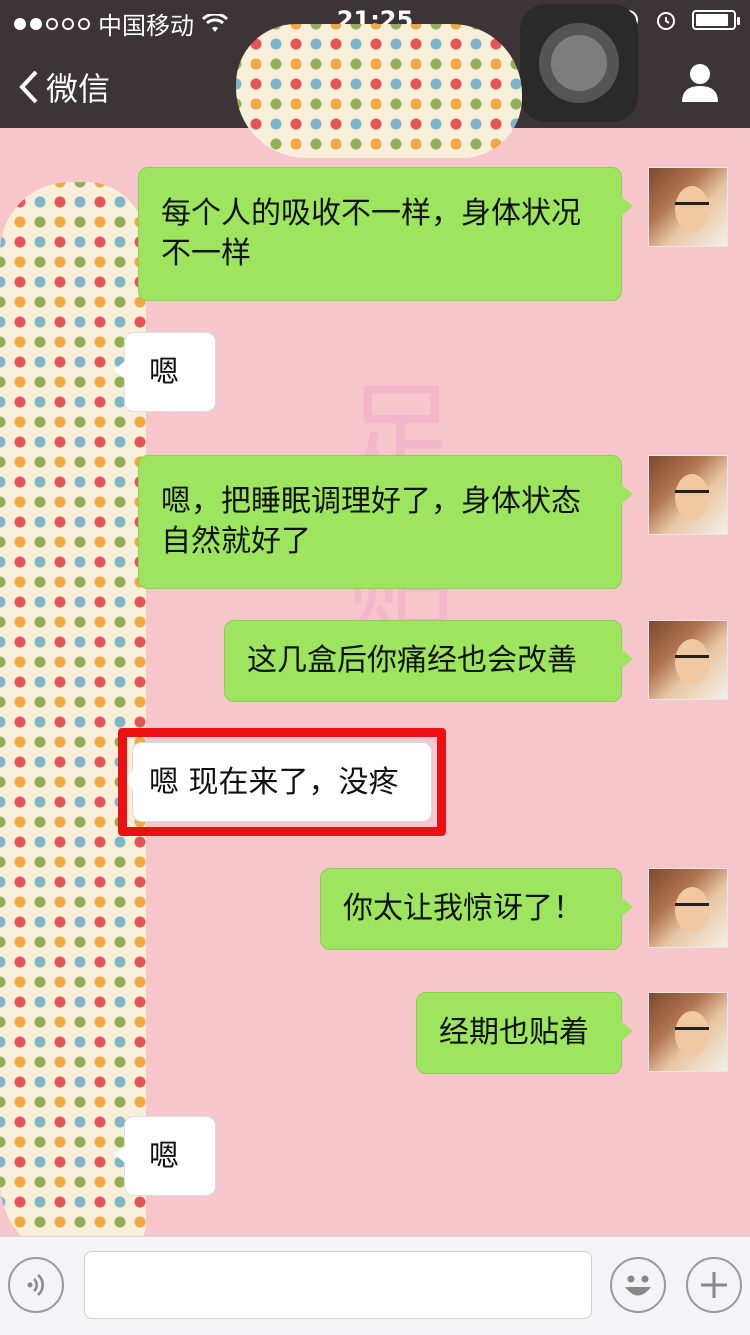 The height and width of the screenshot is (1335, 750). Describe the element at coordinates (524, 1033) in the screenshot. I see `message-bubble-outgoing: 经期也贴着` at that location.